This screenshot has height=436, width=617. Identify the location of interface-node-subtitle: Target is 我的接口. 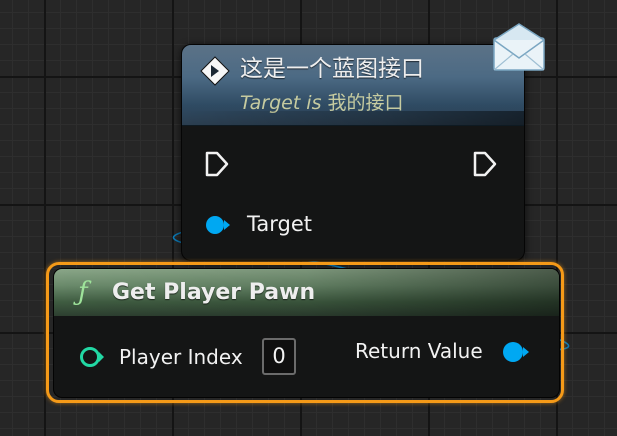
(322, 103).